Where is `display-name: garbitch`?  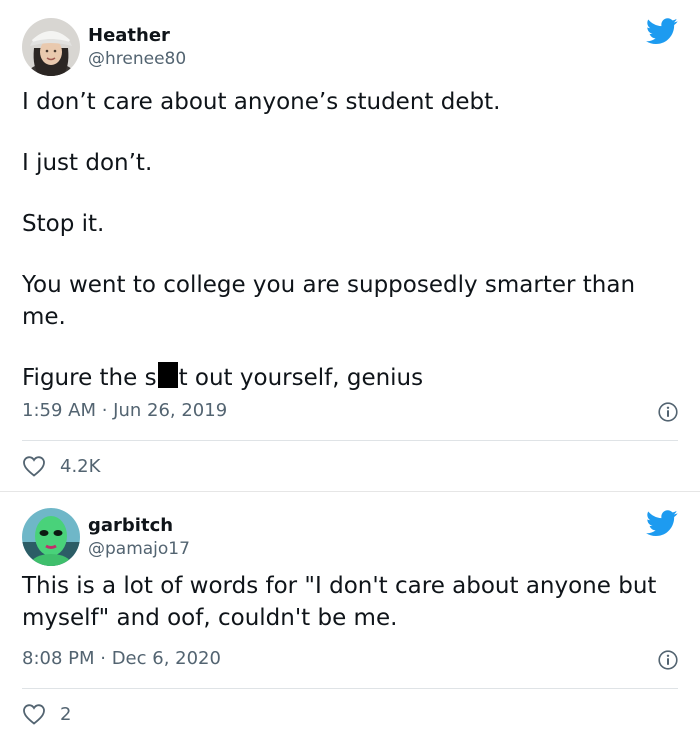 display-name: garbitch is located at coordinates (139, 526).